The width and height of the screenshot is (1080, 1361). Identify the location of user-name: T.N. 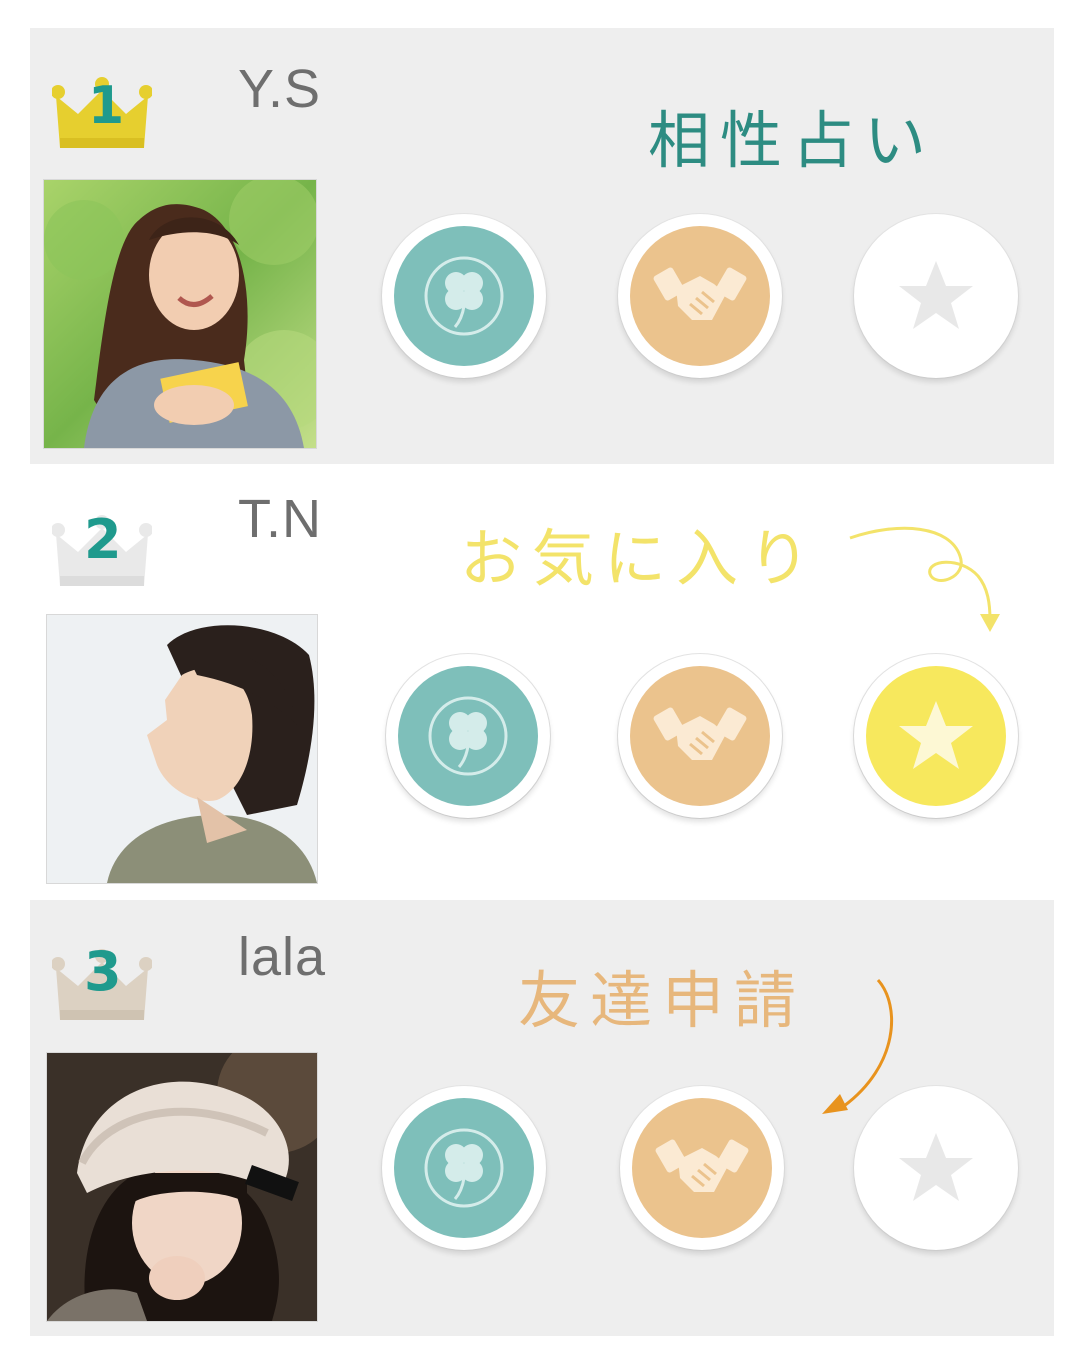
(280, 519).